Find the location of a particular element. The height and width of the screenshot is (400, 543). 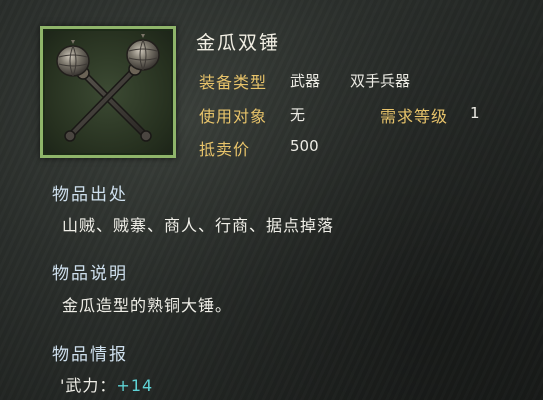

item-icon-frame is located at coordinates (108, 92).